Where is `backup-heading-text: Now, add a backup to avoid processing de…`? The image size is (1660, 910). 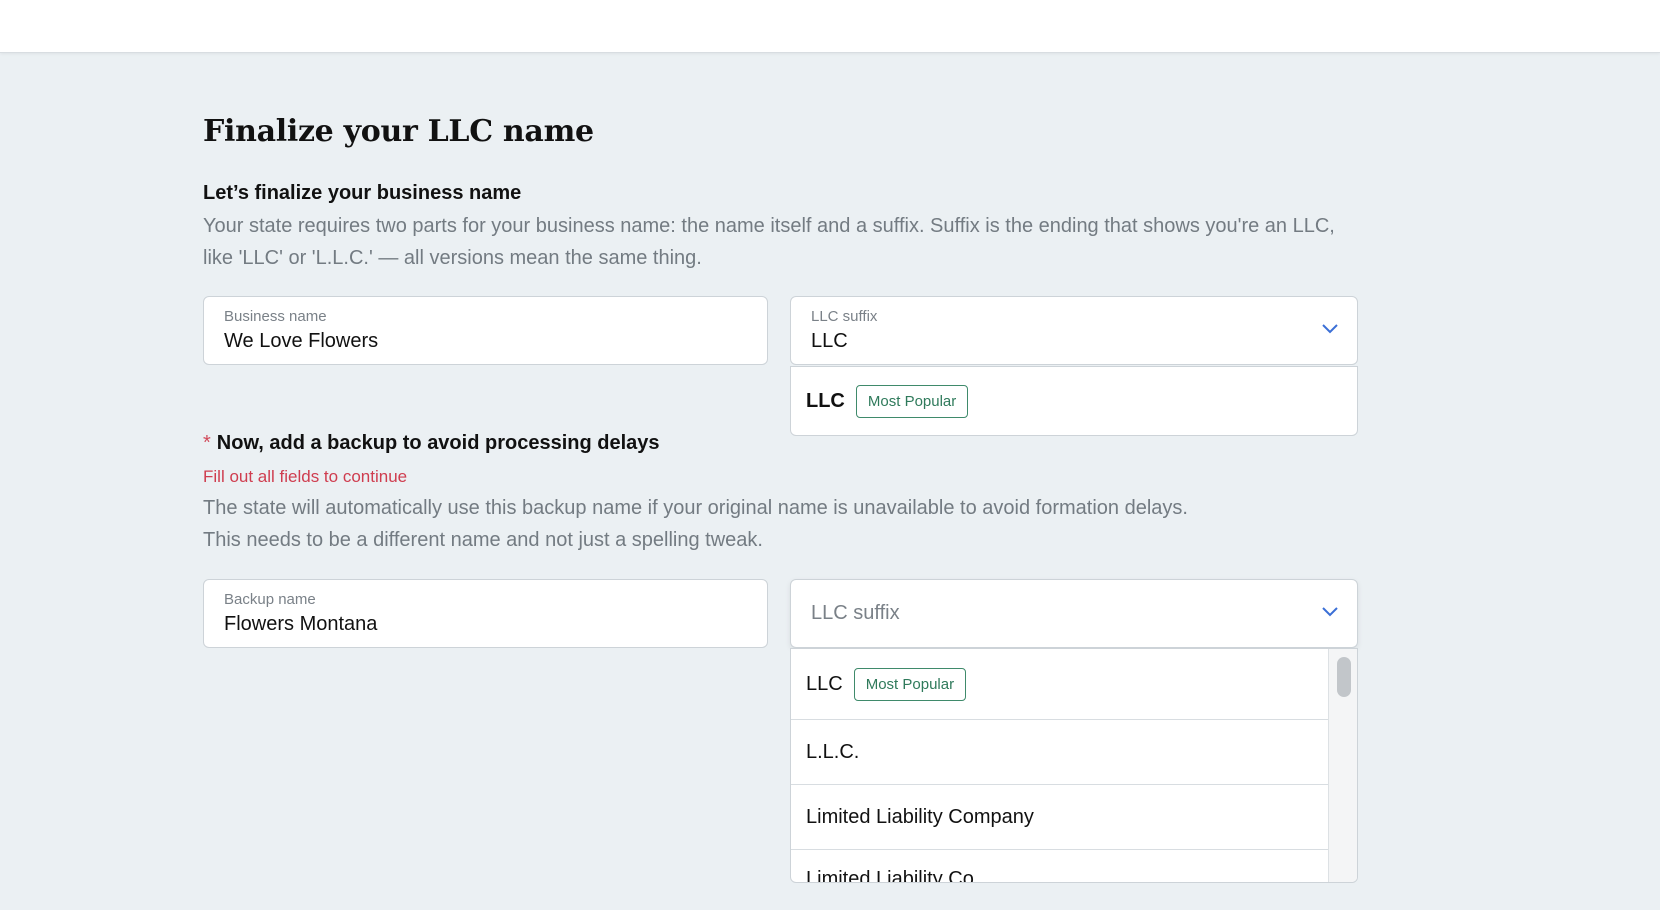 backup-heading-text: Now, add a backup to avoid processing de… is located at coordinates (438, 443).